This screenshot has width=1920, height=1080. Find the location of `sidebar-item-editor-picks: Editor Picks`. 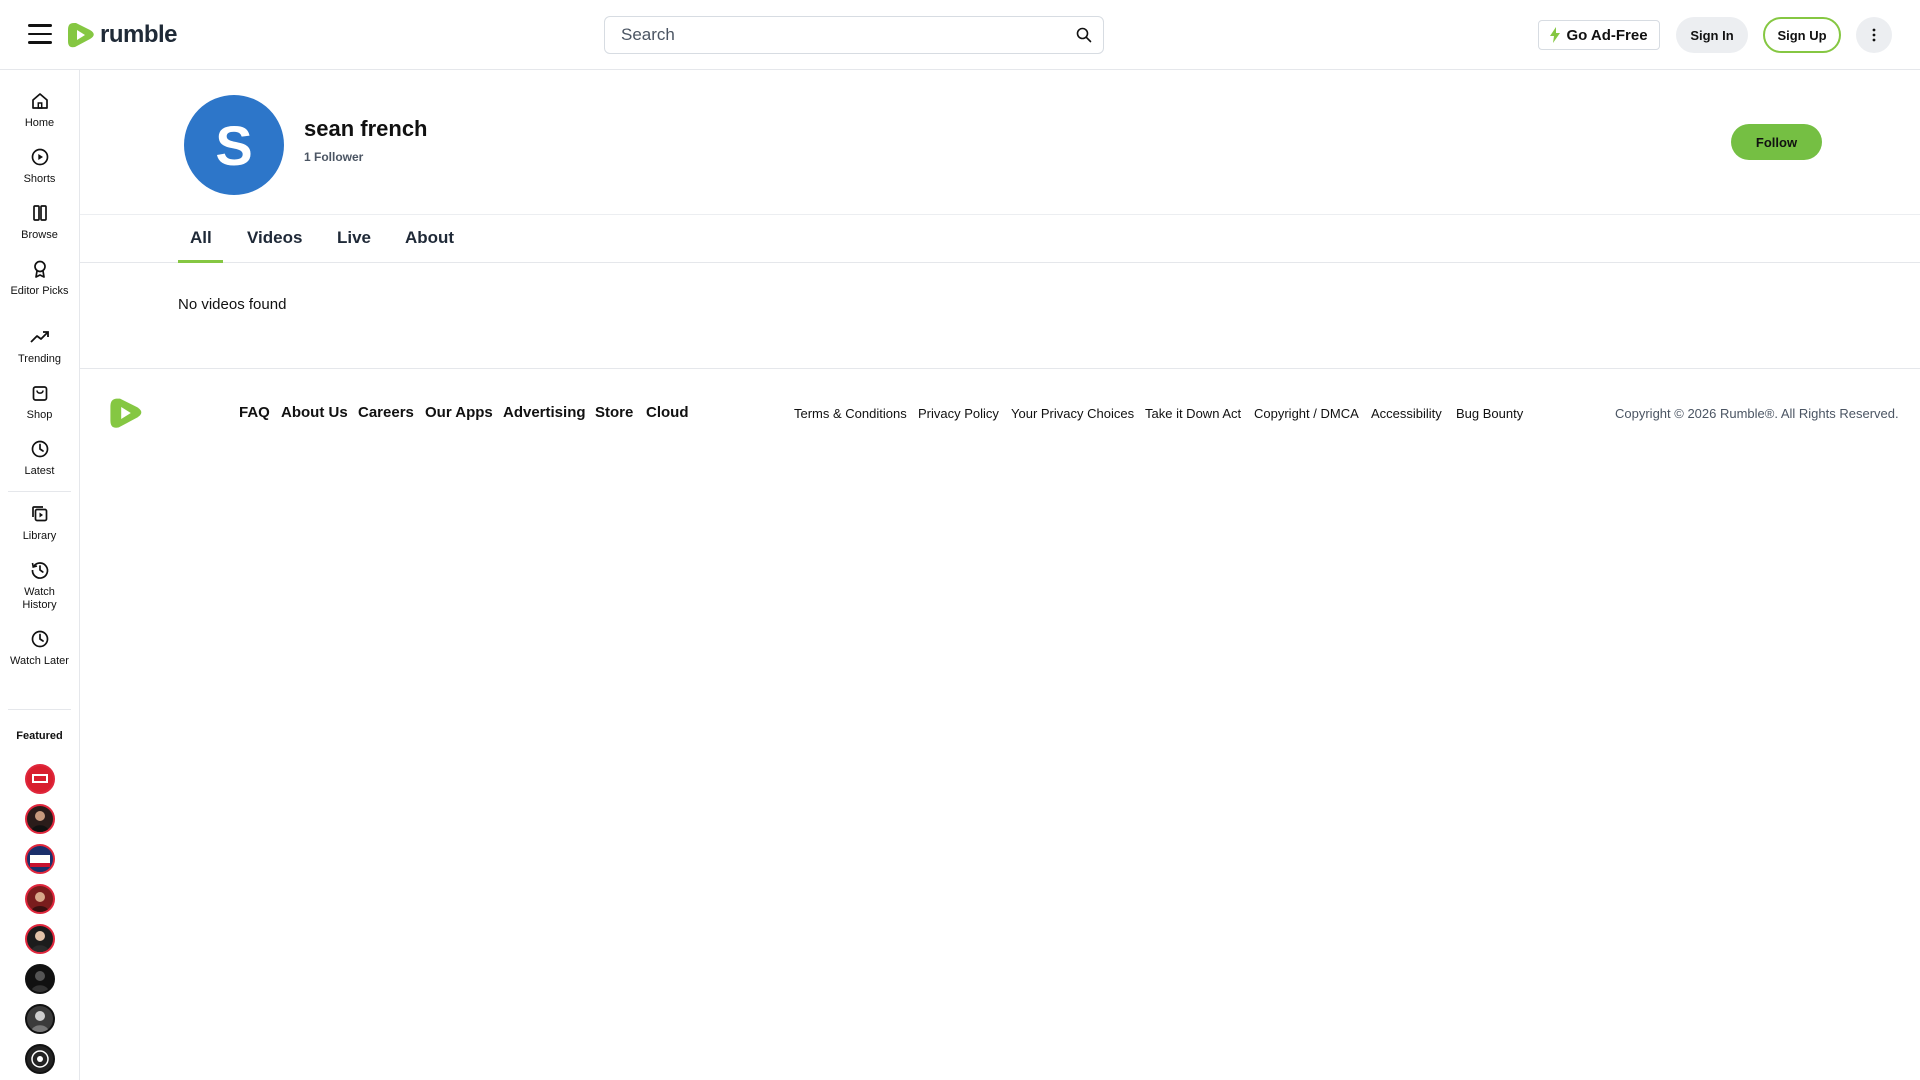

sidebar-item-editor-picks: Editor Picks is located at coordinates (39, 278).